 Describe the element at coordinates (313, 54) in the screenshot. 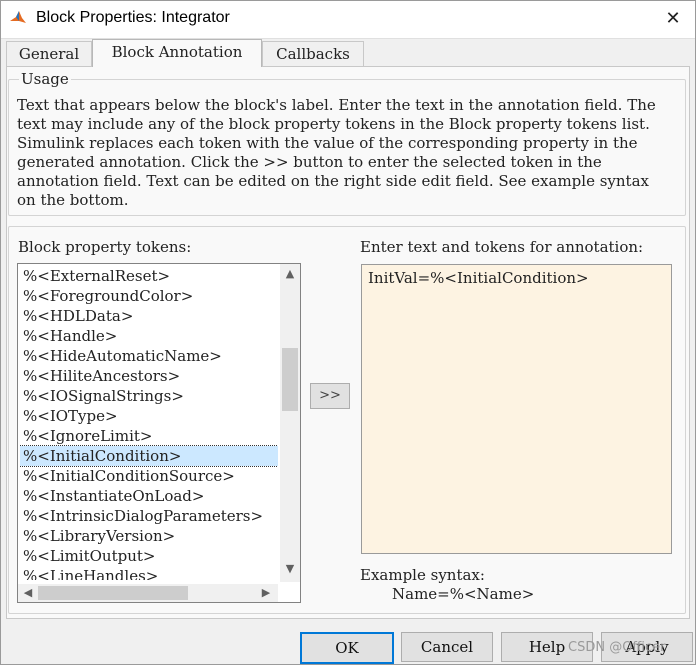

I see `tab-callbacks: Callbacks` at that location.